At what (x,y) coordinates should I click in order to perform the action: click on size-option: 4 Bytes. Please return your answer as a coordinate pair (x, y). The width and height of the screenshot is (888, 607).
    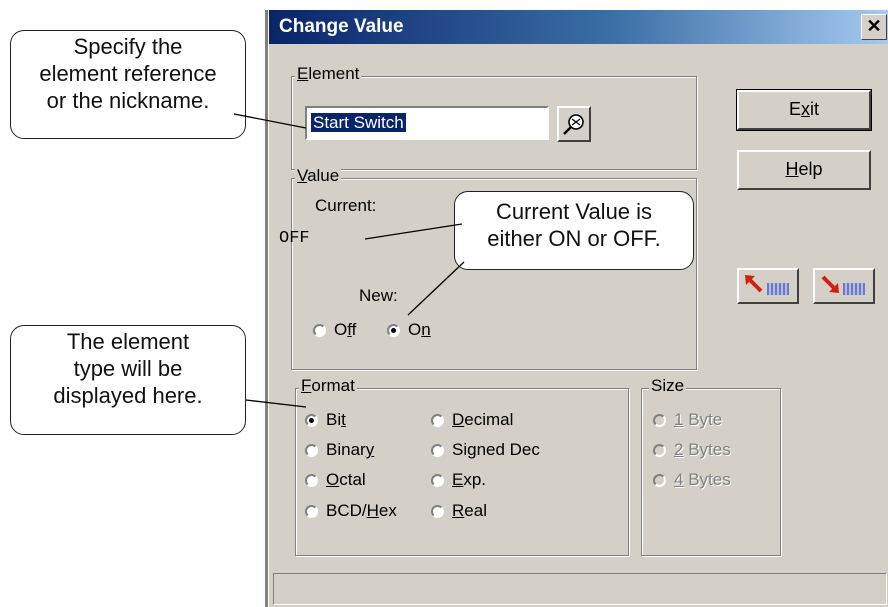
    Looking at the image, I should click on (692, 480).